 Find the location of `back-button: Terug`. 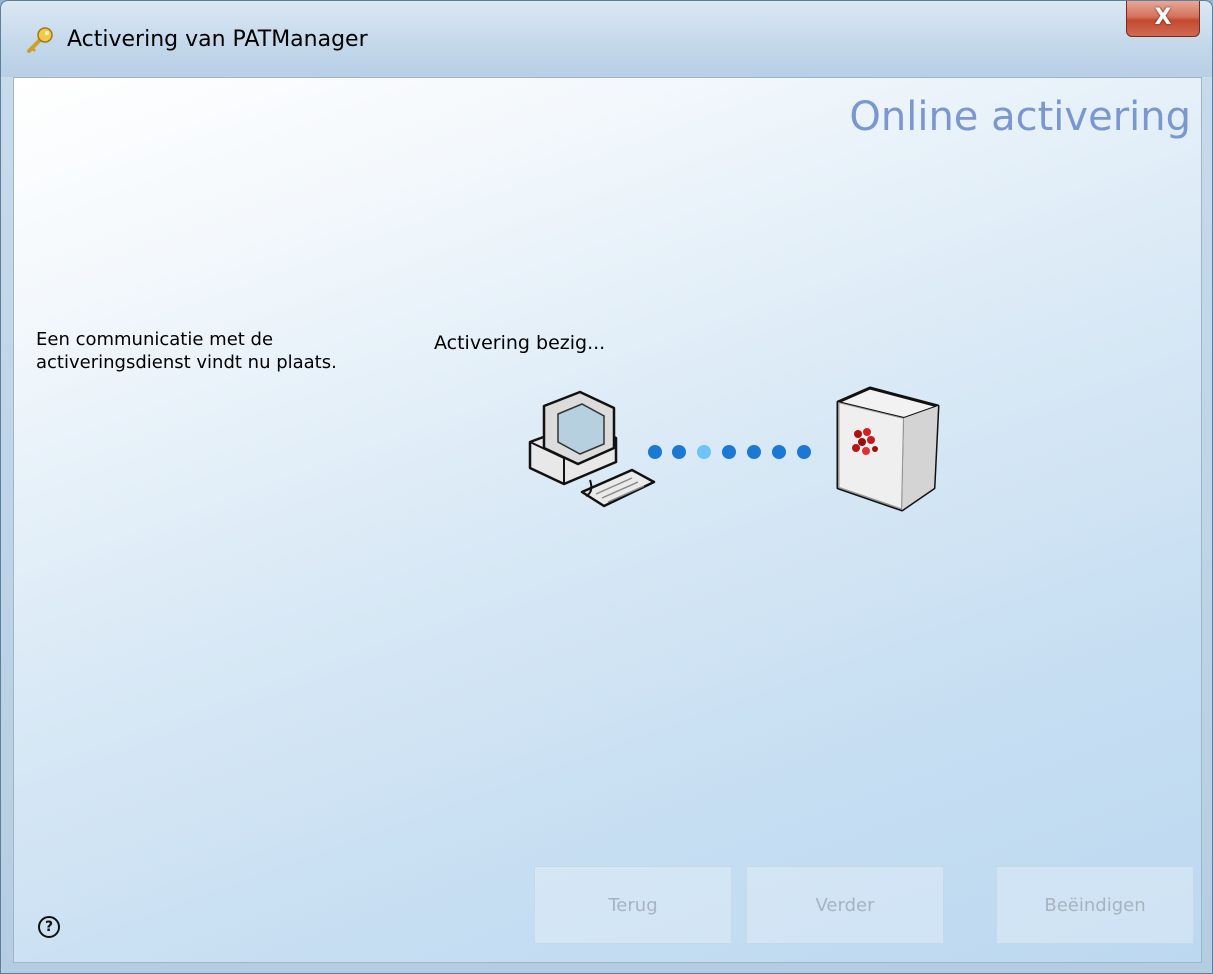

back-button: Terug is located at coordinates (633, 905).